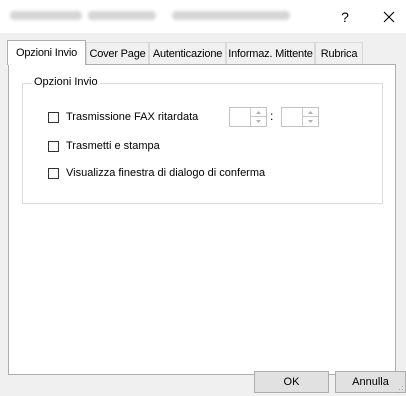  I want to click on delayed-fax-checkbox, so click(53, 117).